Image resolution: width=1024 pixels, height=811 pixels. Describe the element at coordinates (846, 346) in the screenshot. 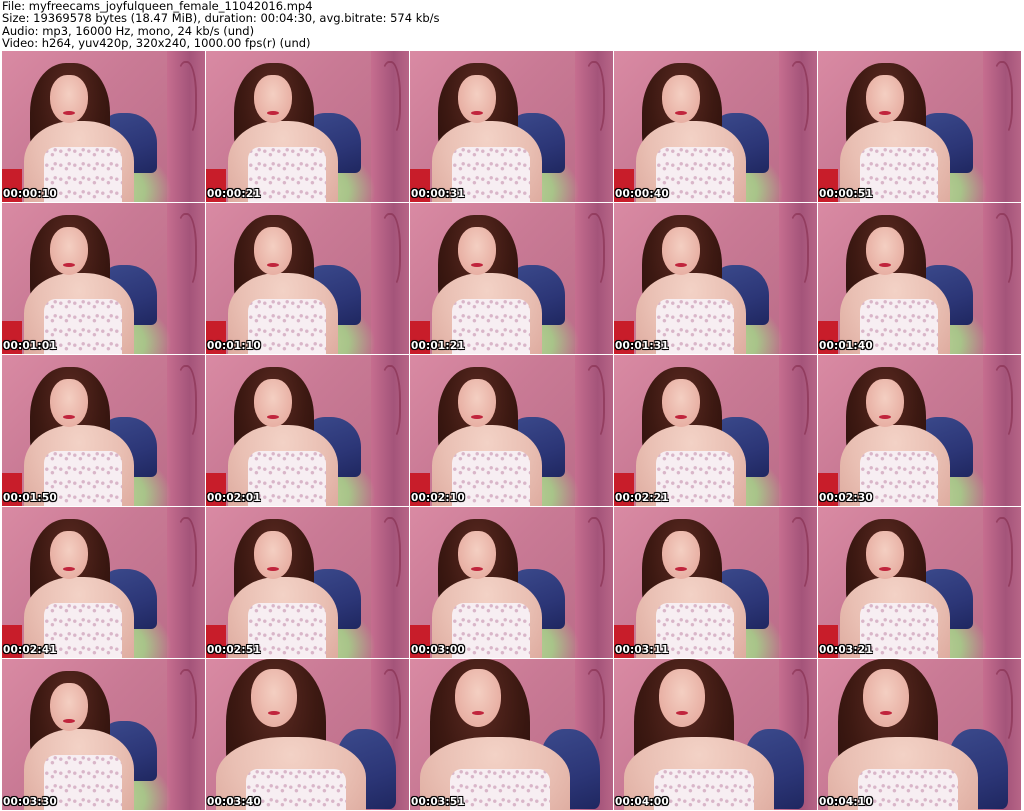

I see `timestamp-label: 00:01:40` at that location.